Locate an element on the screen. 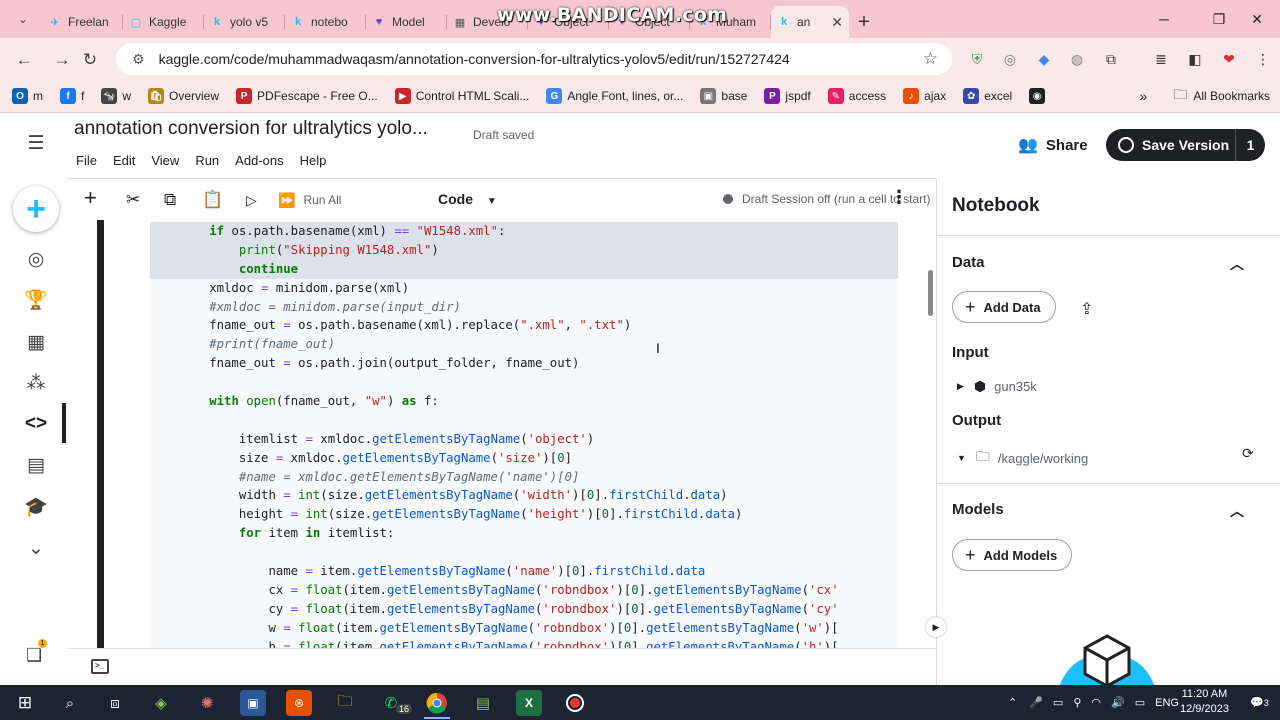 The height and width of the screenshot is (720, 1280). diamond-extension-icon: ◆ is located at coordinates (1044, 59).